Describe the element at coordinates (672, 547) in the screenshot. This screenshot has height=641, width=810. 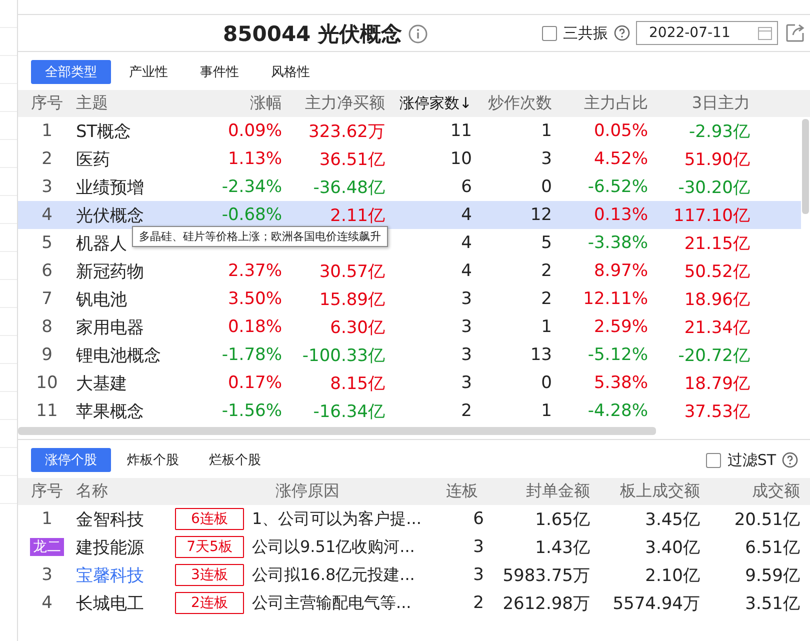
I see `board-volume-cell-text: 3.40亿` at that location.